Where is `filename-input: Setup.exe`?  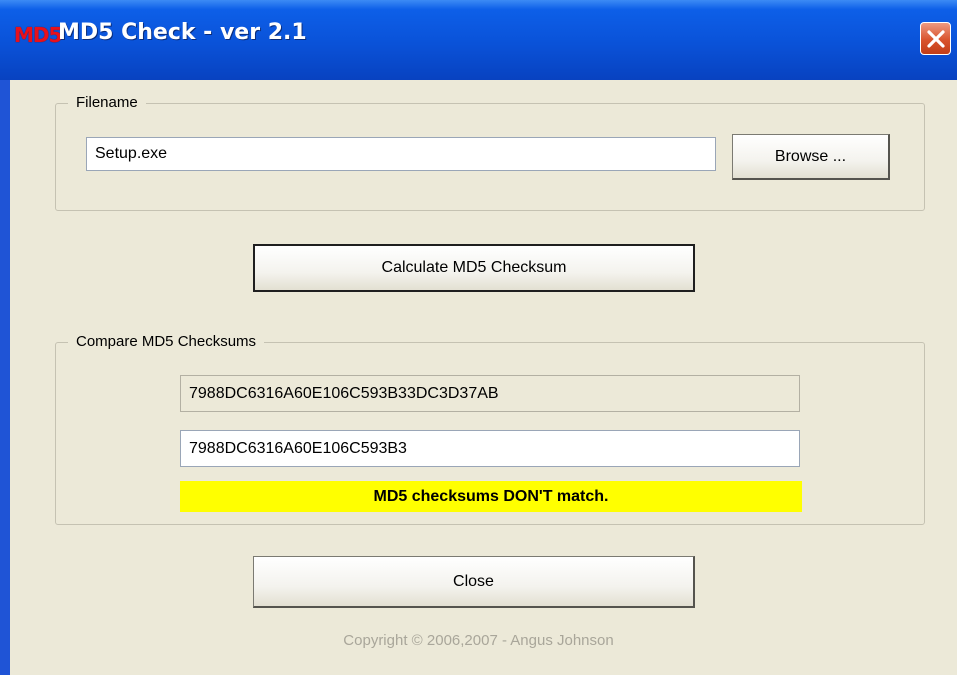
filename-input: Setup.exe is located at coordinates (401, 154).